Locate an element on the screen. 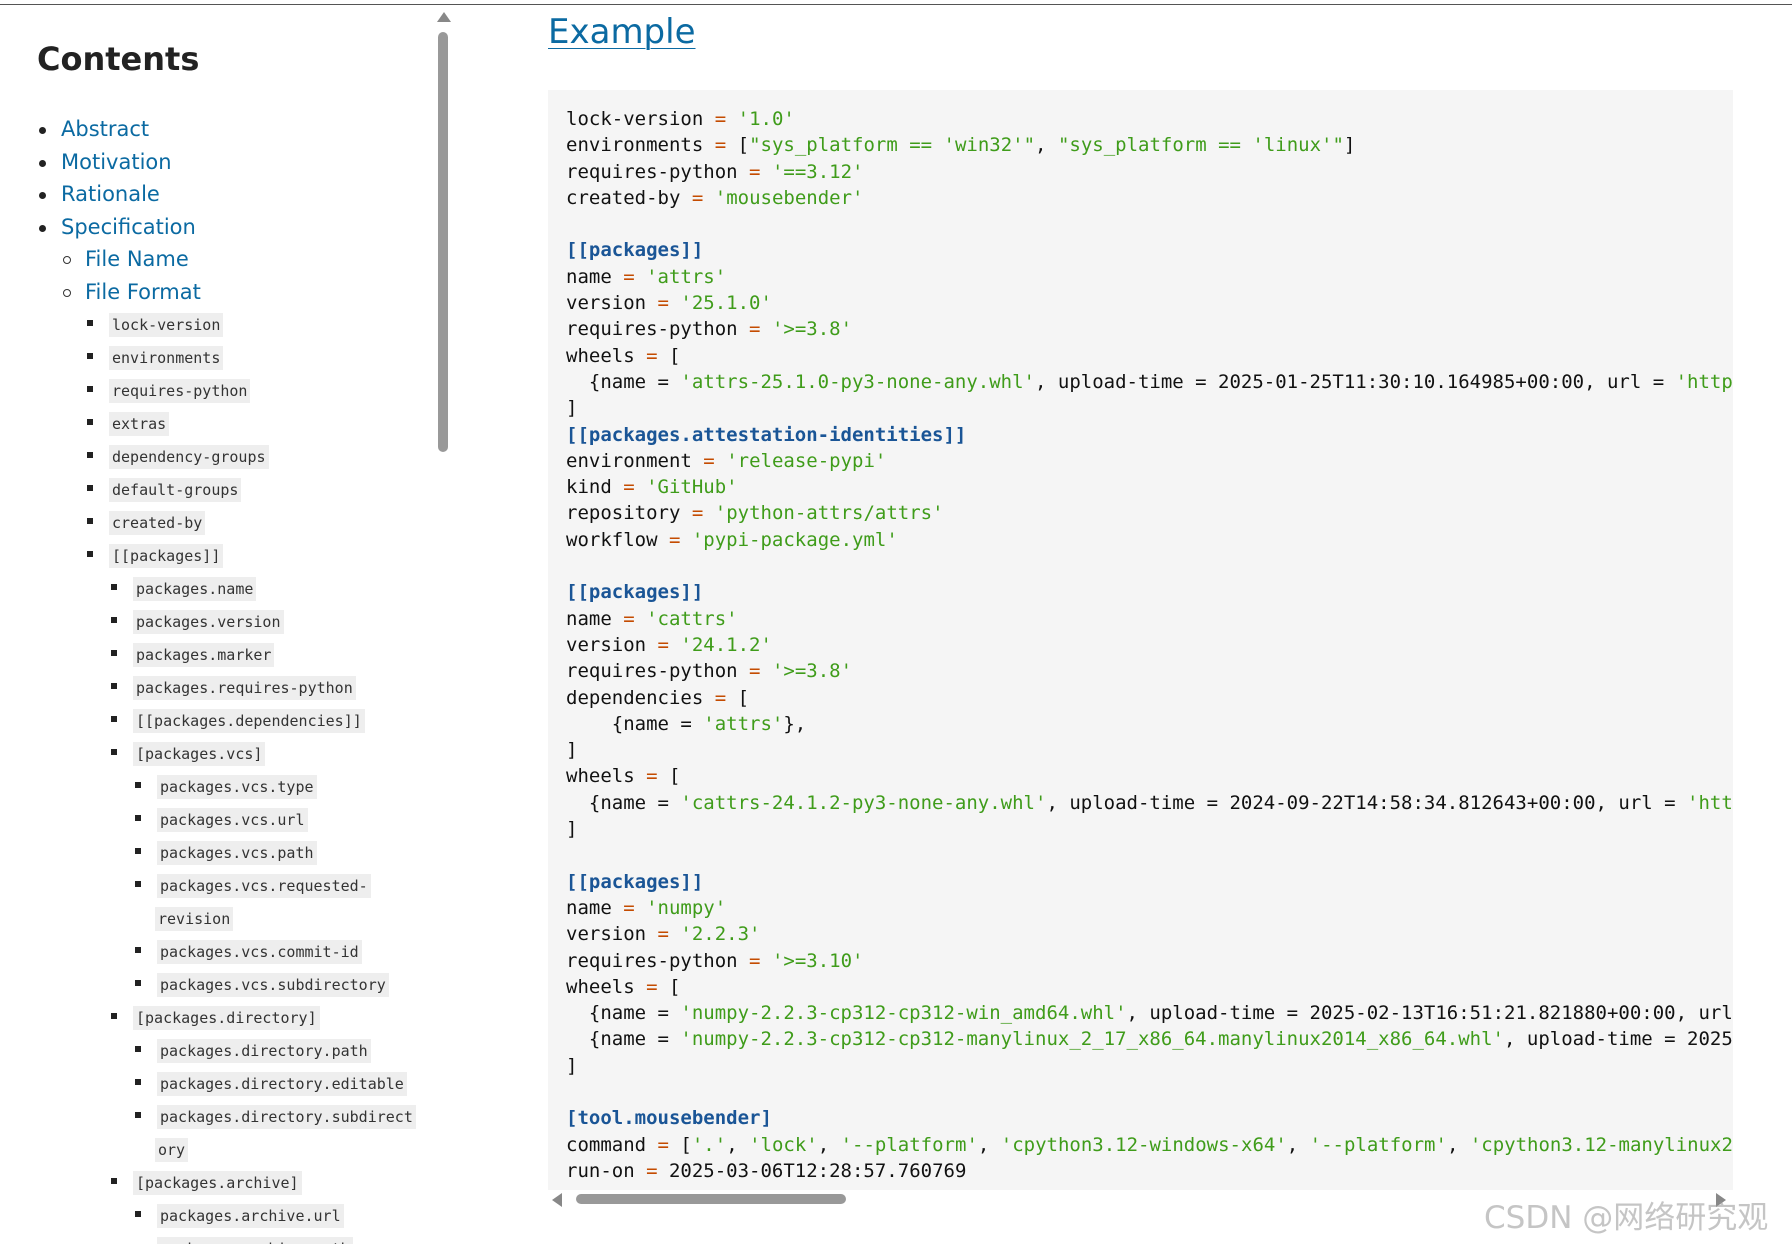  toc-item-environments: environments is located at coordinates (220, 356).